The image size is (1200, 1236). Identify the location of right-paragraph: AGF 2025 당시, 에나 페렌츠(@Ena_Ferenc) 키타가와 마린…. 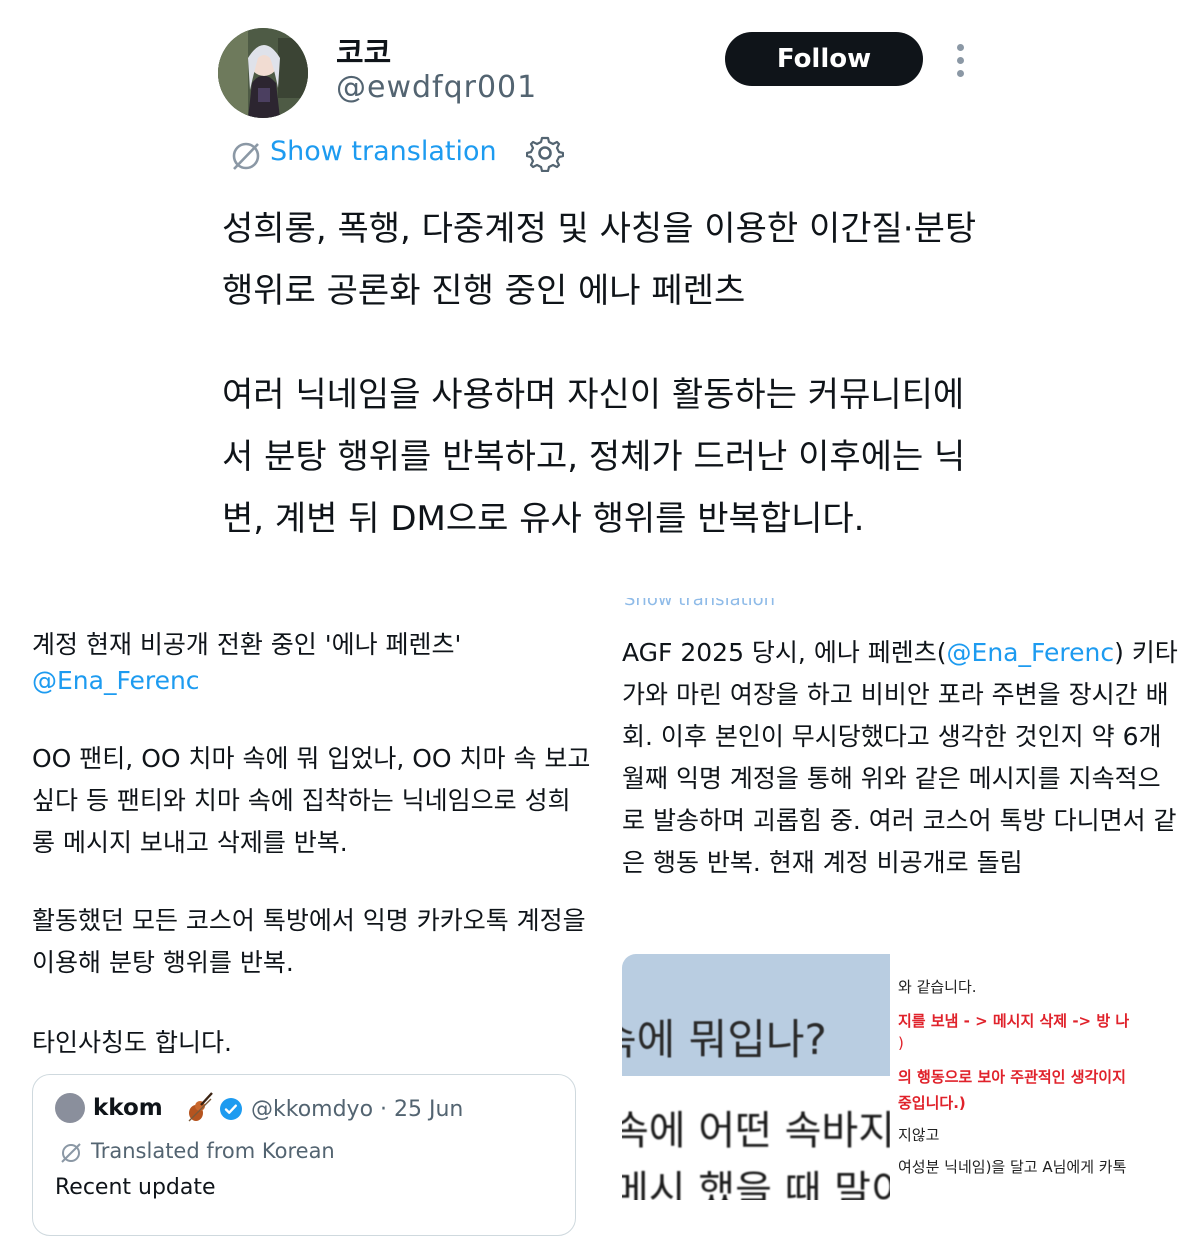
(902, 758).